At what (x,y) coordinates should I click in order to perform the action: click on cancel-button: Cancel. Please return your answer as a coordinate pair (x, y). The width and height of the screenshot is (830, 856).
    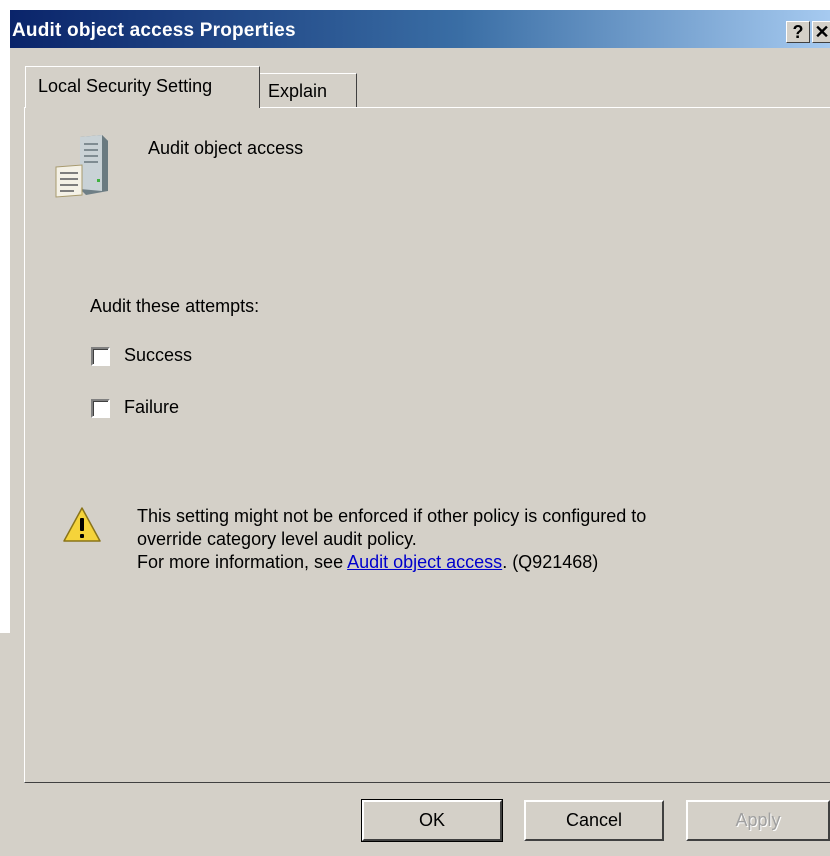
    Looking at the image, I should click on (594, 820).